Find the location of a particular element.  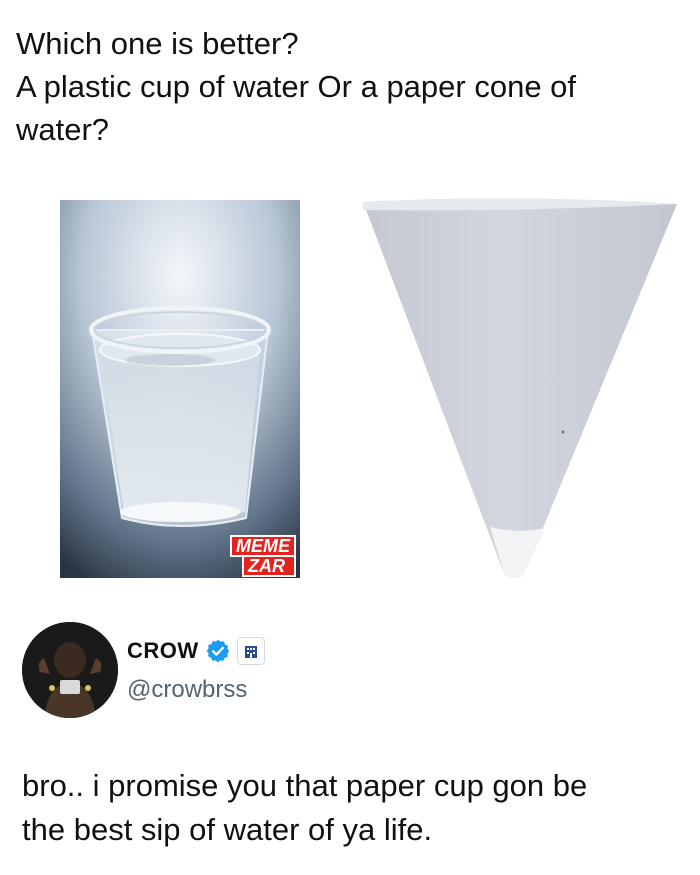

verified-badge-icon is located at coordinates (218, 651).